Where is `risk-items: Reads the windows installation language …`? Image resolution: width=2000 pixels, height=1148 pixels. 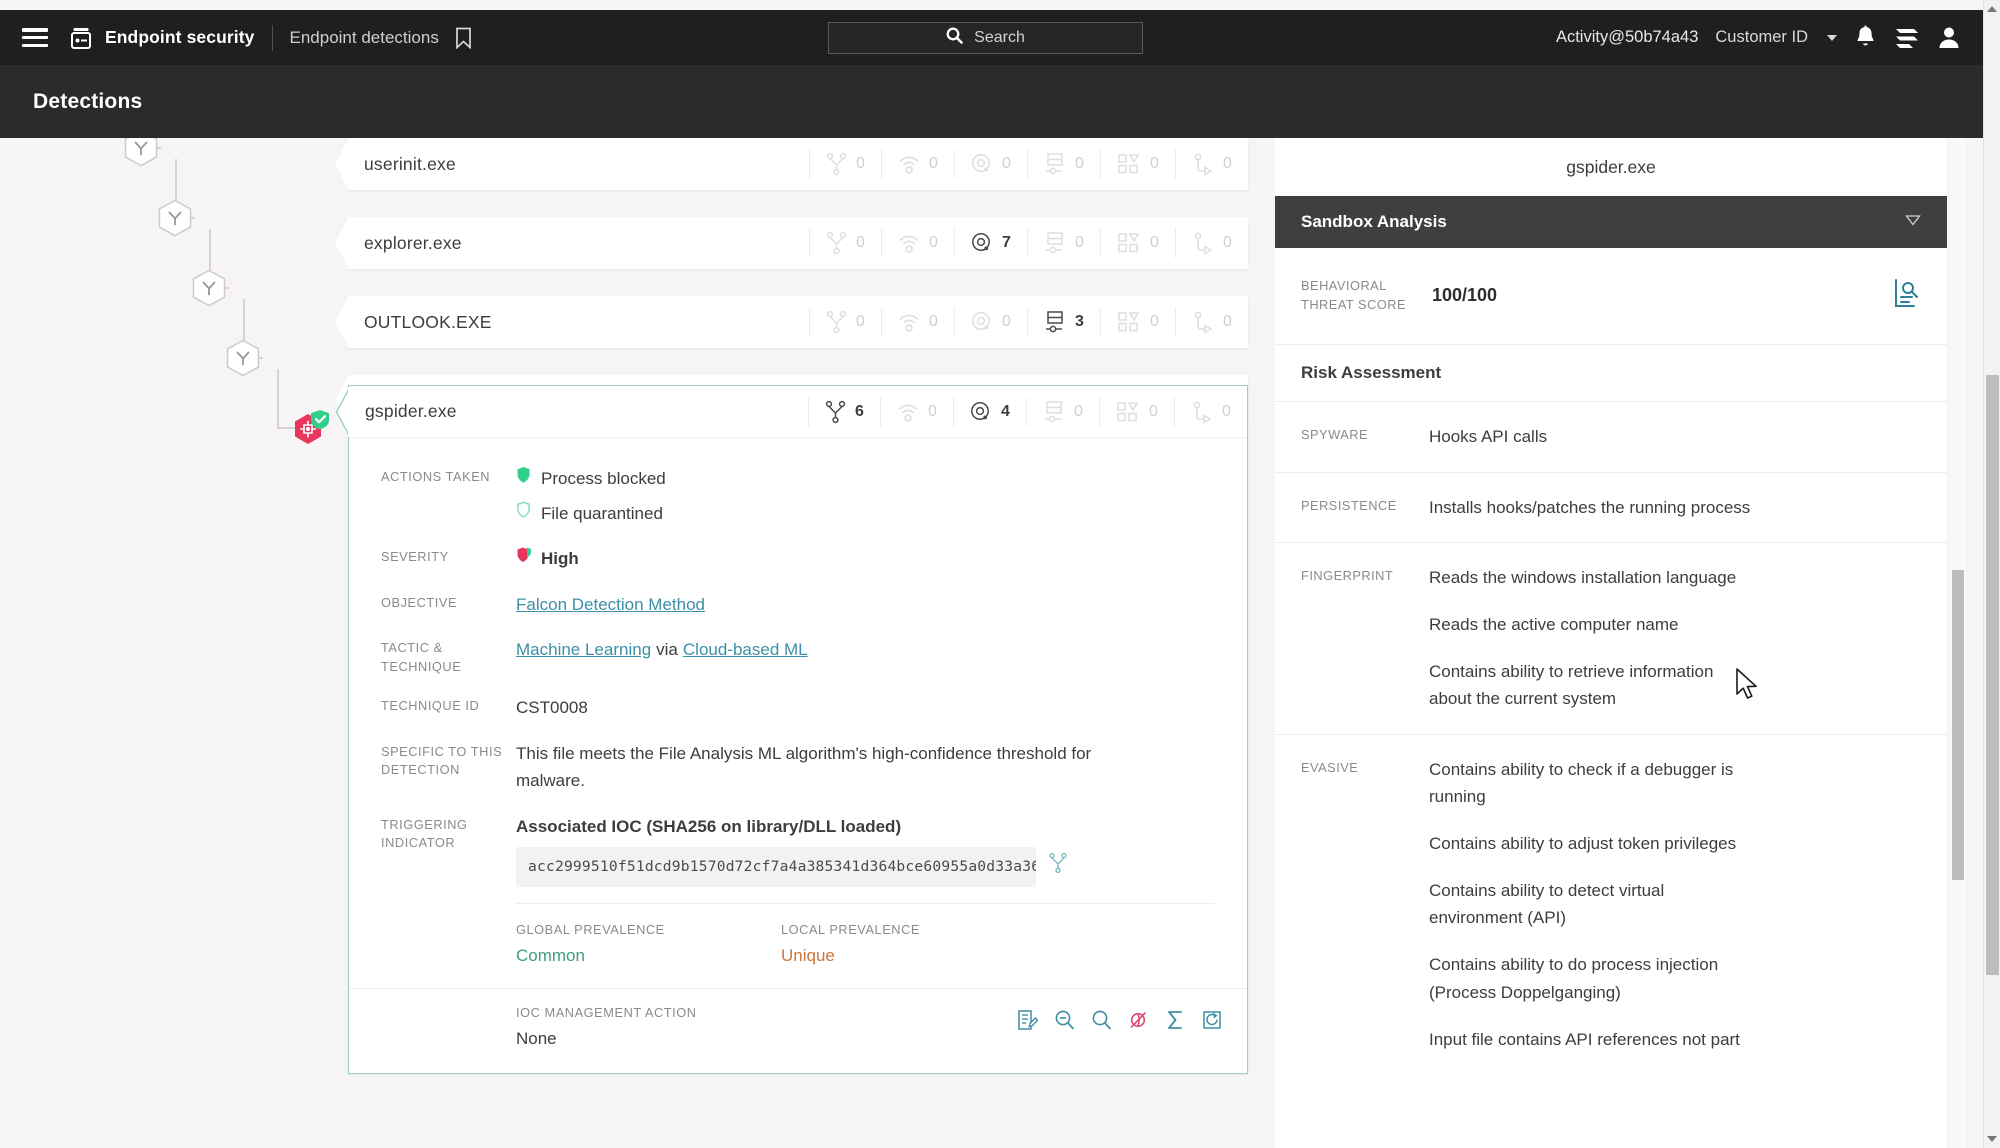
risk-items: Reads the windows installation language … is located at coordinates (1594, 638).